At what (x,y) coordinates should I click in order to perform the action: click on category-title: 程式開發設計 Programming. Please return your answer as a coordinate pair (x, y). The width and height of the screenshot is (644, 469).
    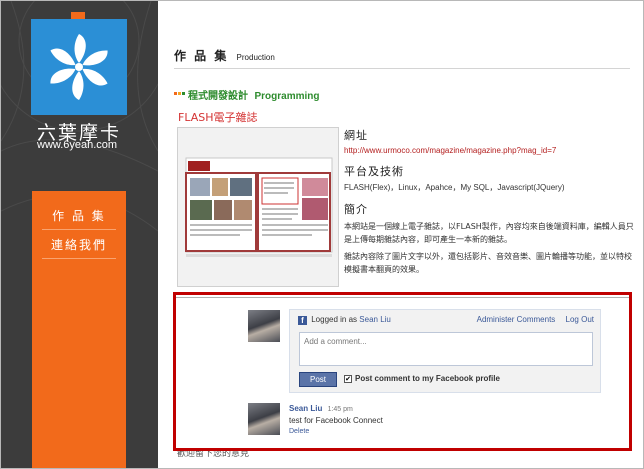
    Looking at the image, I should click on (254, 94).